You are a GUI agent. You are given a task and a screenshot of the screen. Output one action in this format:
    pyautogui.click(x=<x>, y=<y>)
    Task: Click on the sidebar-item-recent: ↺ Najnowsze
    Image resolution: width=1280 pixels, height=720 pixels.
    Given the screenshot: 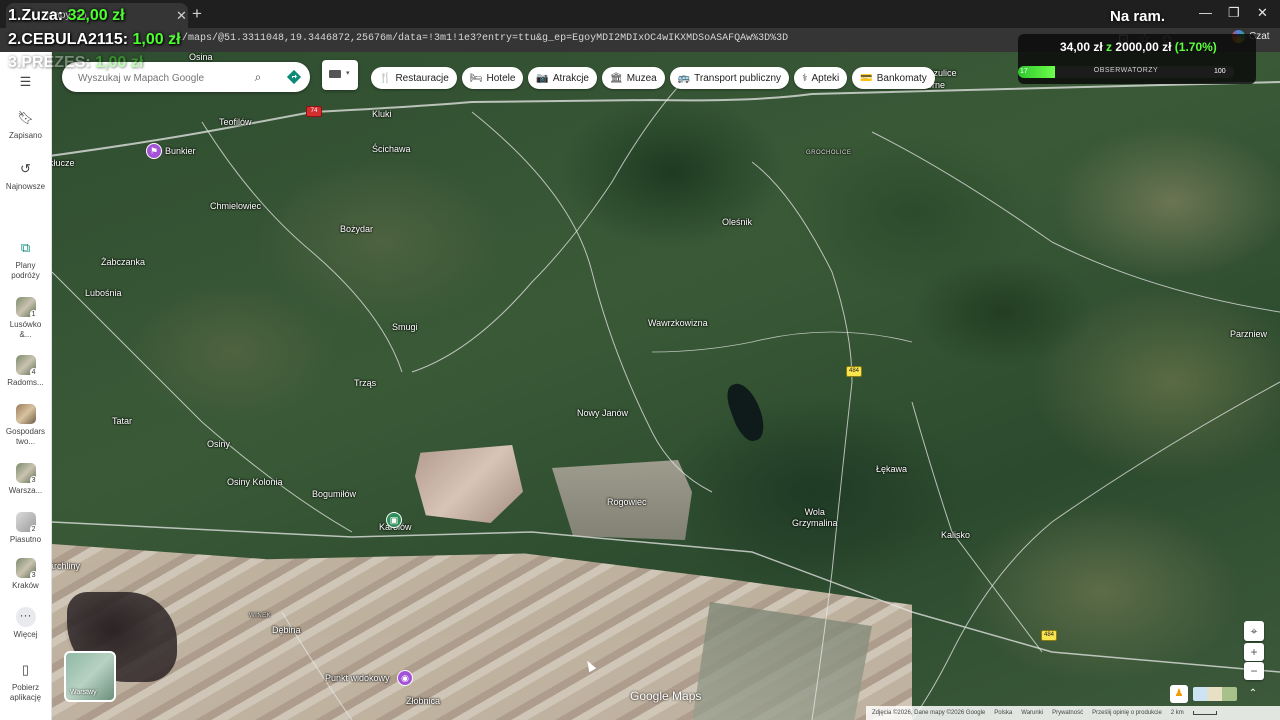 What is the action you would take?
    pyautogui.click(x=25, y=175)
    